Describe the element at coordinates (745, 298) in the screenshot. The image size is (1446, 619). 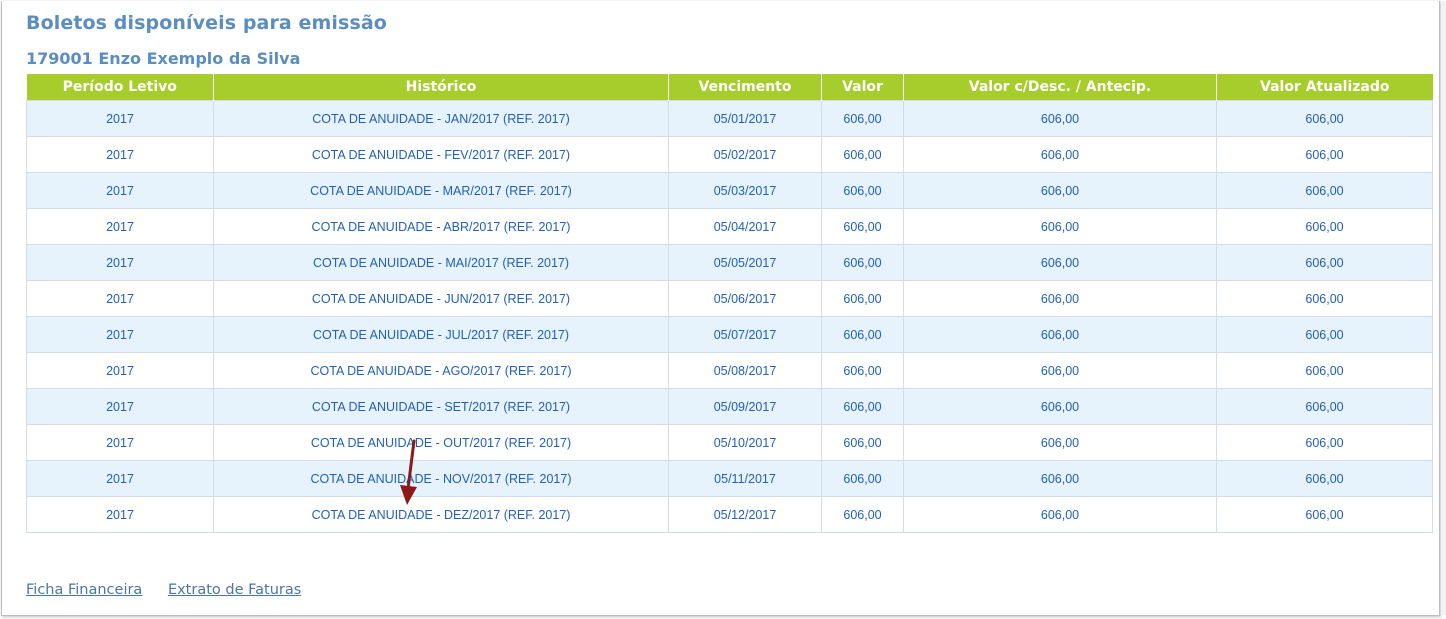
I see `cell-vencimento: 05/06/2017` at that location.